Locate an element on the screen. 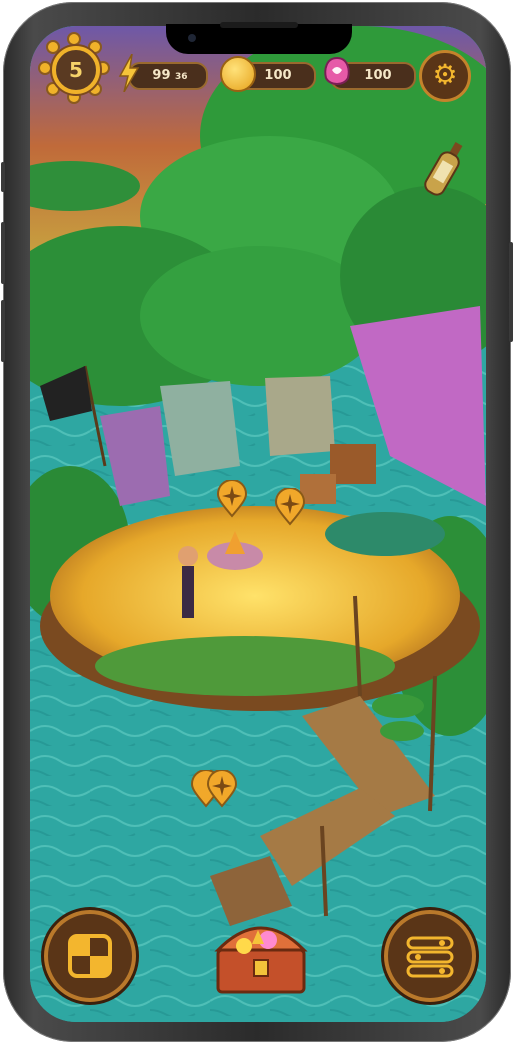 The height and width of the screenshot is (1047, 516). volume-up is located at coordinates (3, 253).